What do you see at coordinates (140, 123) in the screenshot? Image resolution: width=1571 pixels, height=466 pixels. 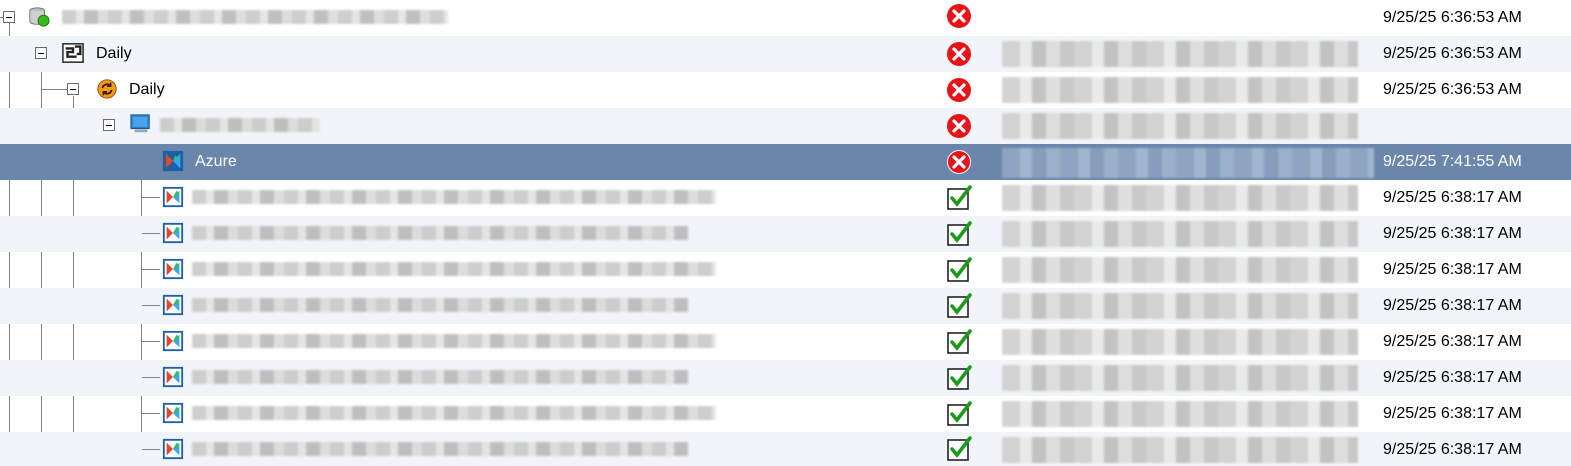 I see `computer-monitor-icon` at bounding box center [140, 123].